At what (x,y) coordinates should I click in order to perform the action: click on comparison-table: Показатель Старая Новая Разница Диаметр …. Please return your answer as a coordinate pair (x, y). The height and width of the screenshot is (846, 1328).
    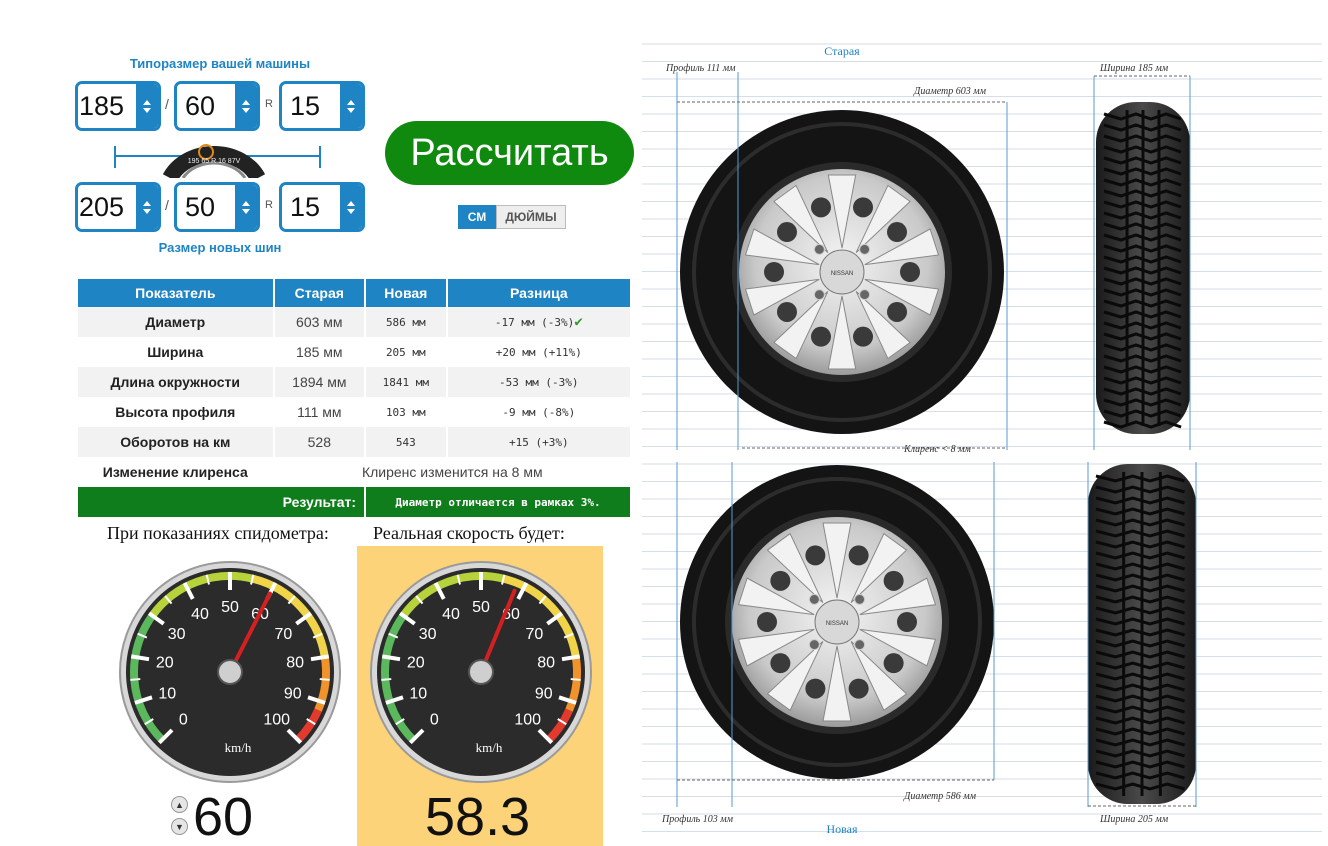
    Looking at the image, I should click on (354, 398).